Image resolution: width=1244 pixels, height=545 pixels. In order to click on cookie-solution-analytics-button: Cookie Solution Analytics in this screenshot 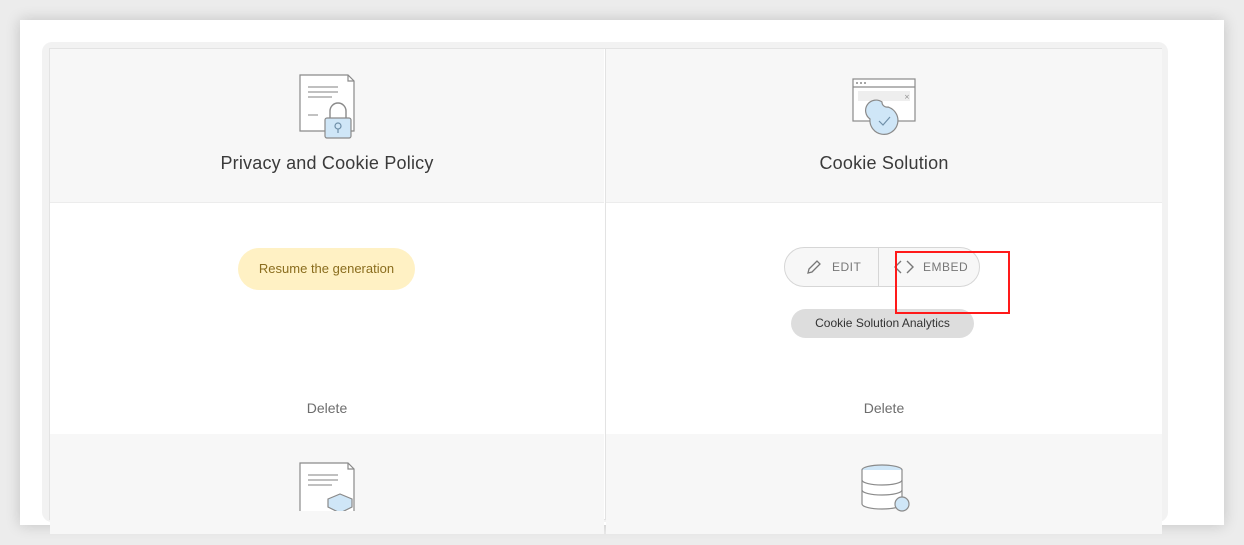, I will do `click(882, 323)`.